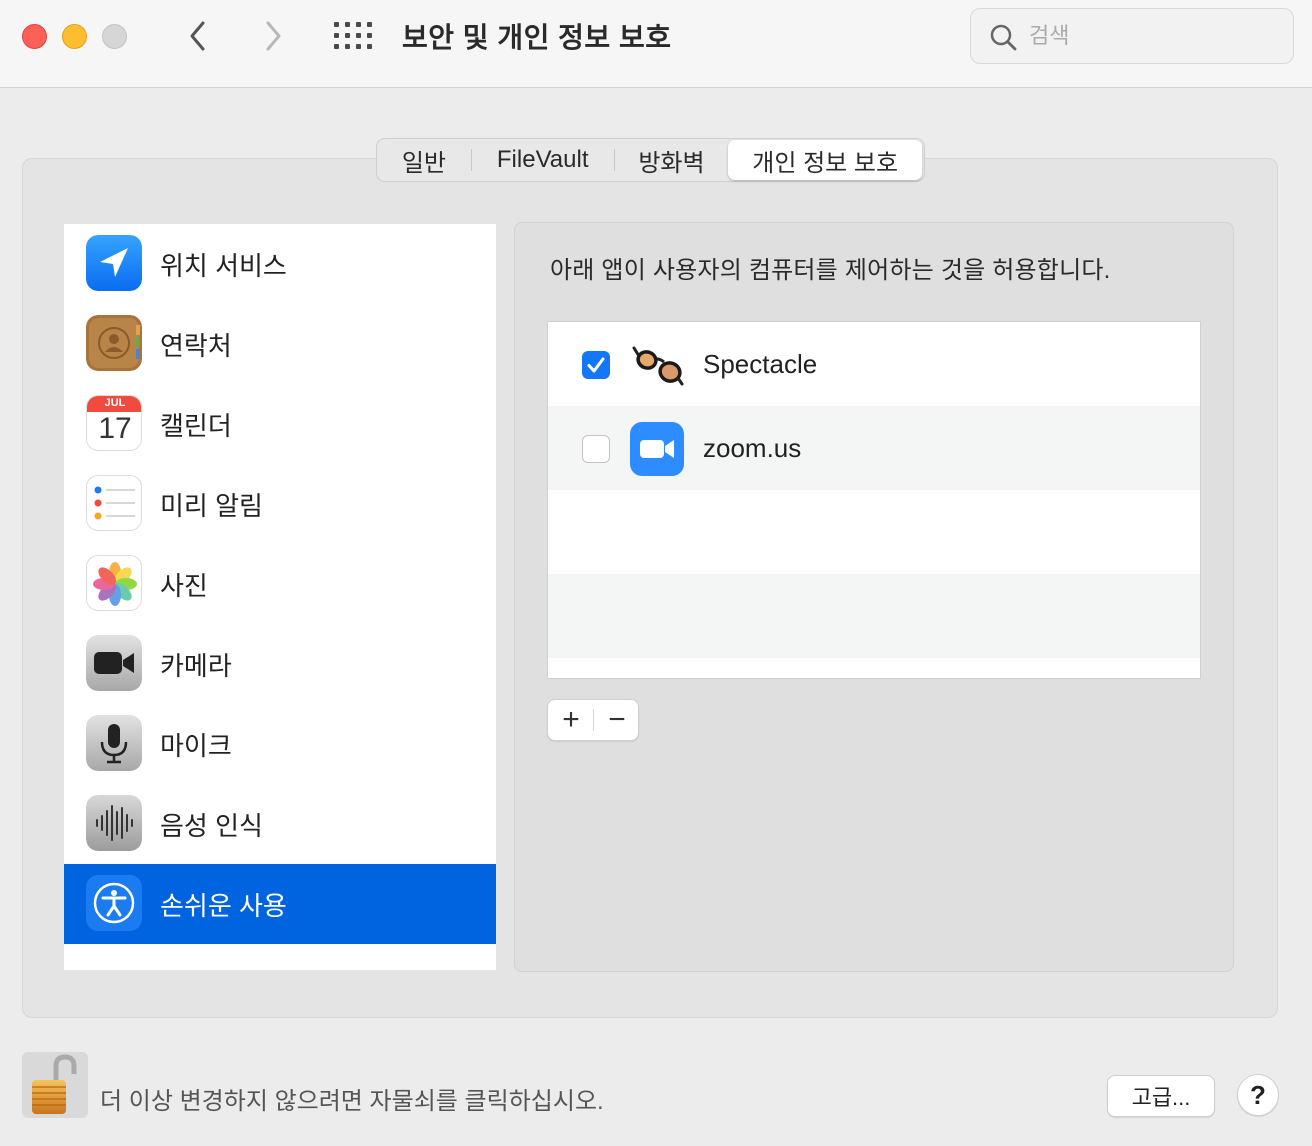 The width and height of the screenshot is (1312, 1146). Describe the element at coordinates (223, 266) in the screenshot. I see `category-label: 위치 서비스` at that location.